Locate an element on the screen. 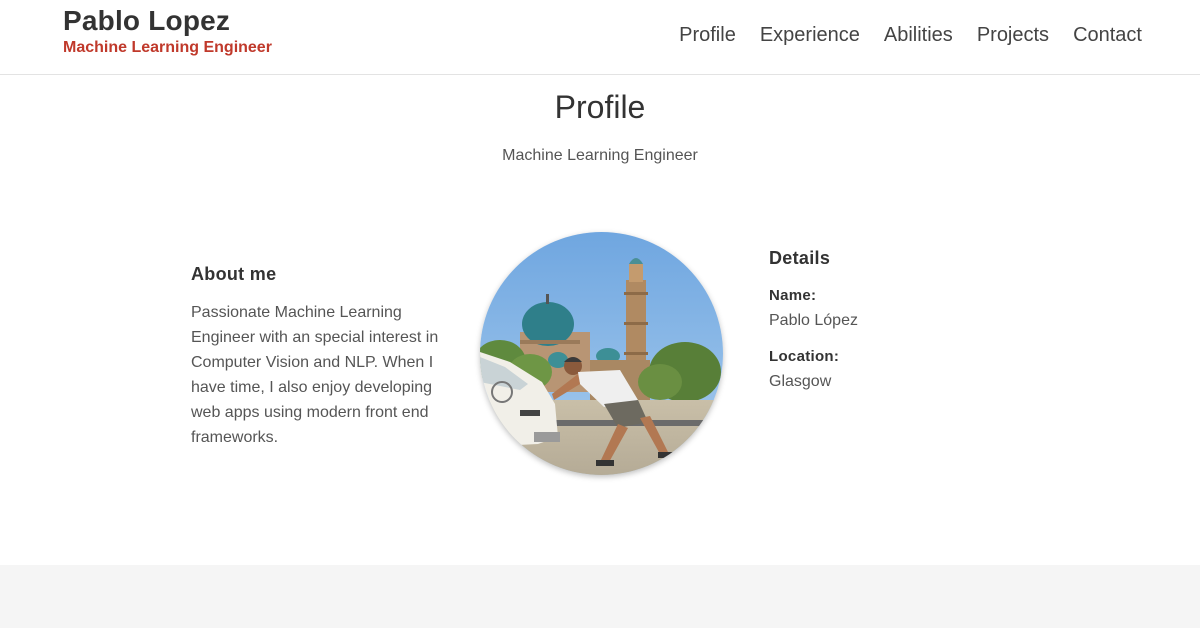 The width and height of the screenshot is (1200, 628). name-value: Pablo López is located at coordinates (813, 320).